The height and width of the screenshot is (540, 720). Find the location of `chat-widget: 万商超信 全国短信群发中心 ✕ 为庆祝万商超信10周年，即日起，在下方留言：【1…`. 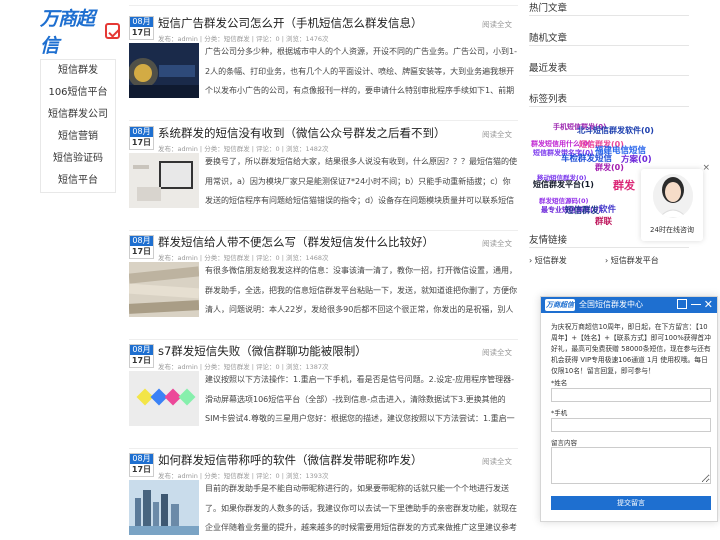

chat-widget: 万商超信 全国短信群发中心 ✕ 为庆祝万商超信10周年，即日起，在下方留言：【1… is located at coordinates (629, 409).